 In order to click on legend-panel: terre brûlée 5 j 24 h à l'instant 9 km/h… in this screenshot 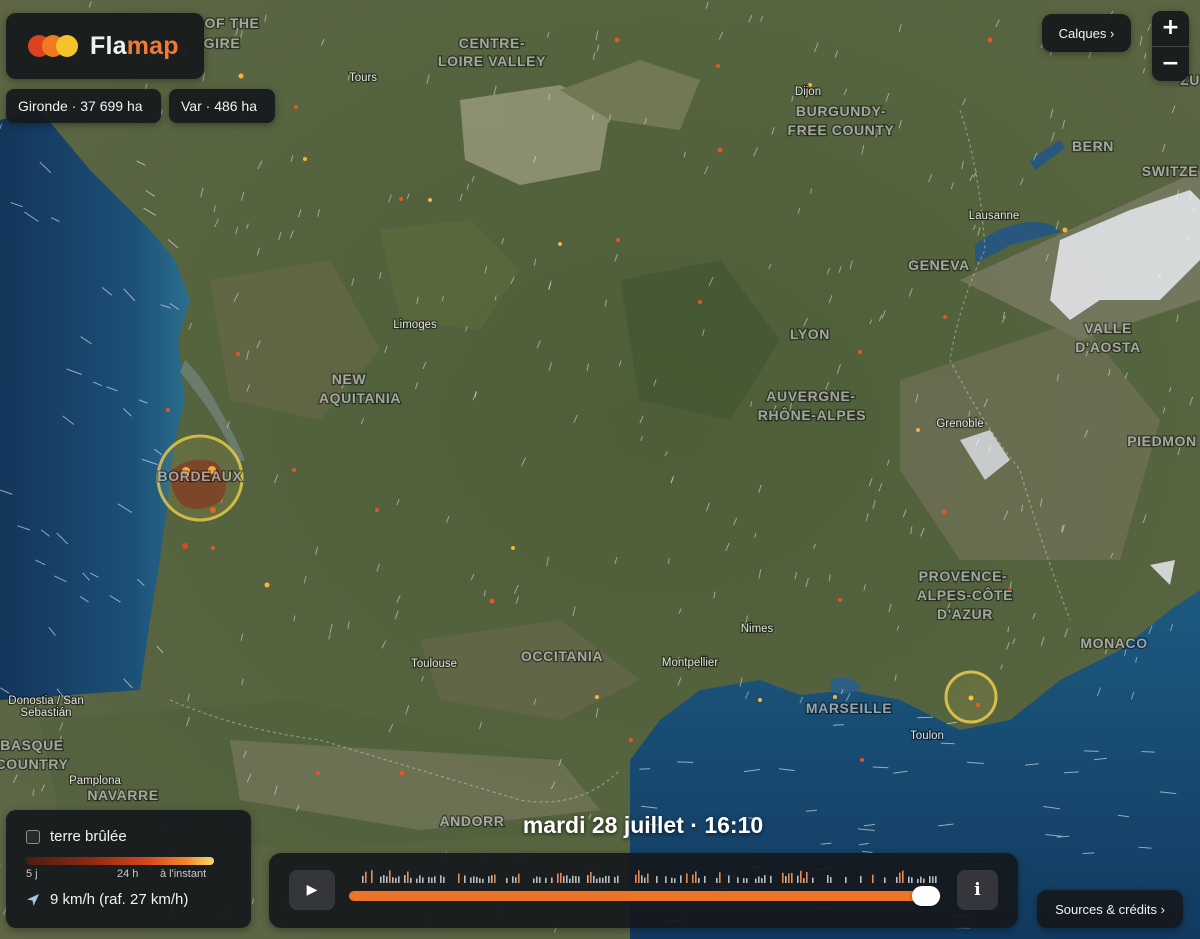, I will do `click(128, 869)`.